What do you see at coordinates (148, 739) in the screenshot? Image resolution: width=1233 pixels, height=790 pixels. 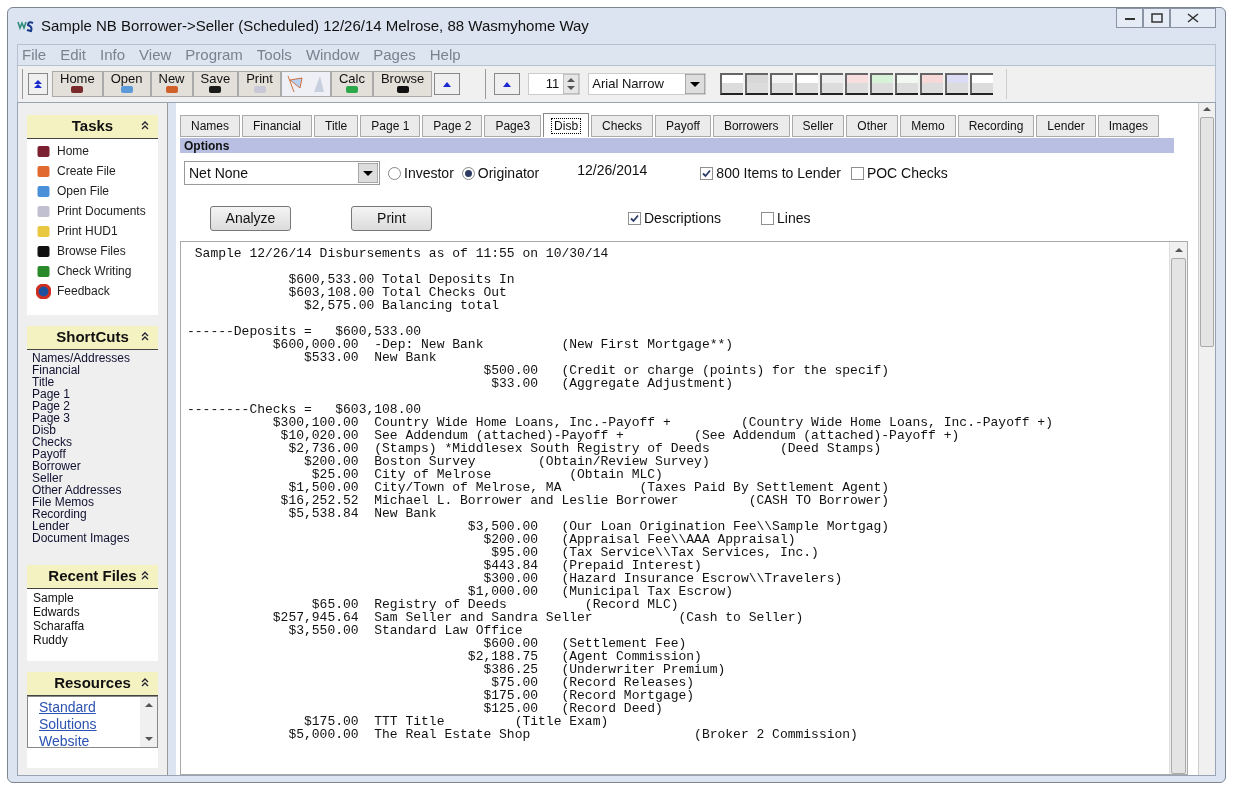 I see `scroll-down-icon` at bounding box center [148, 739].